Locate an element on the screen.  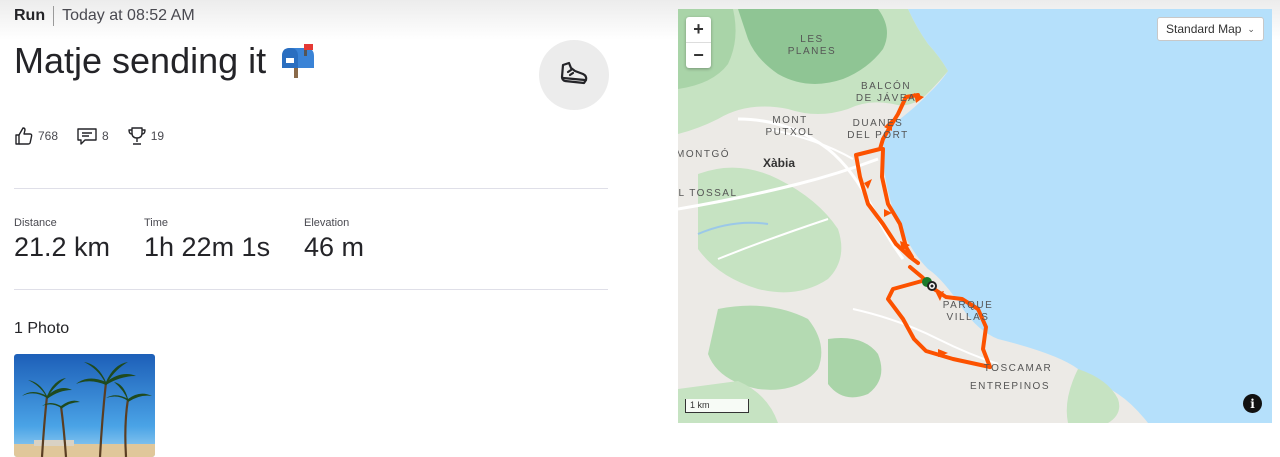
map-label-planes: PLANES is located at coordinates (812, 51).